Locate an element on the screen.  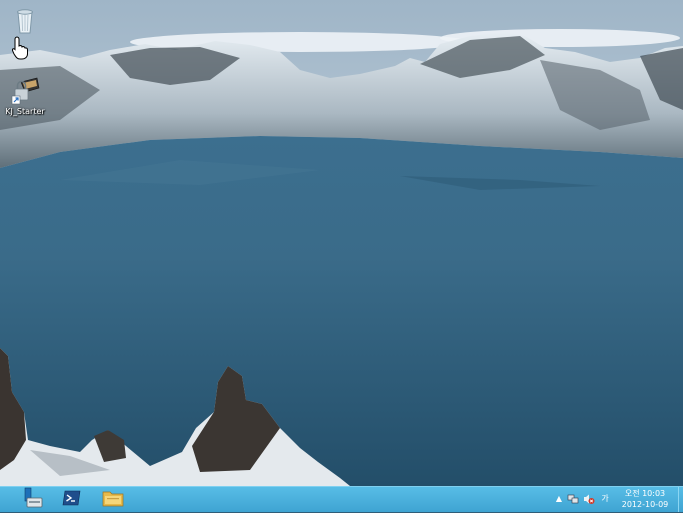
kj-starter-shortcut: KJ_Starter is located at coordinates (25, 95).